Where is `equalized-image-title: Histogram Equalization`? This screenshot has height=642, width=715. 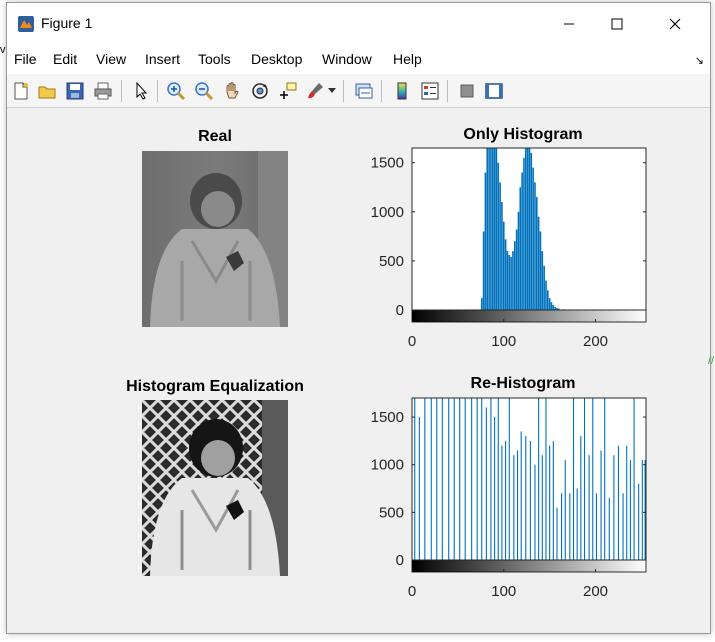 equalized-image-title: Histogram Equalization is located at coordinates (215, 386).